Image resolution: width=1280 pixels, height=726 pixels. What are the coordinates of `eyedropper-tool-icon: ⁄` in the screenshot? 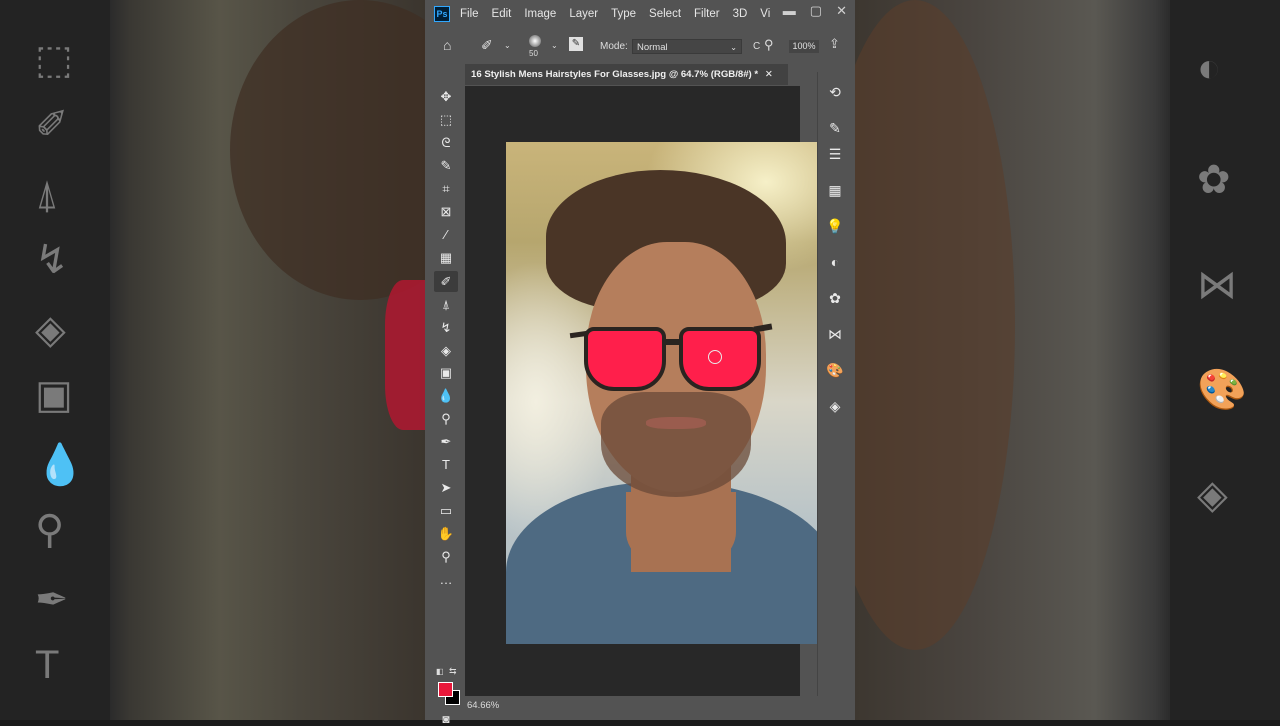 It's located at (446, 234).